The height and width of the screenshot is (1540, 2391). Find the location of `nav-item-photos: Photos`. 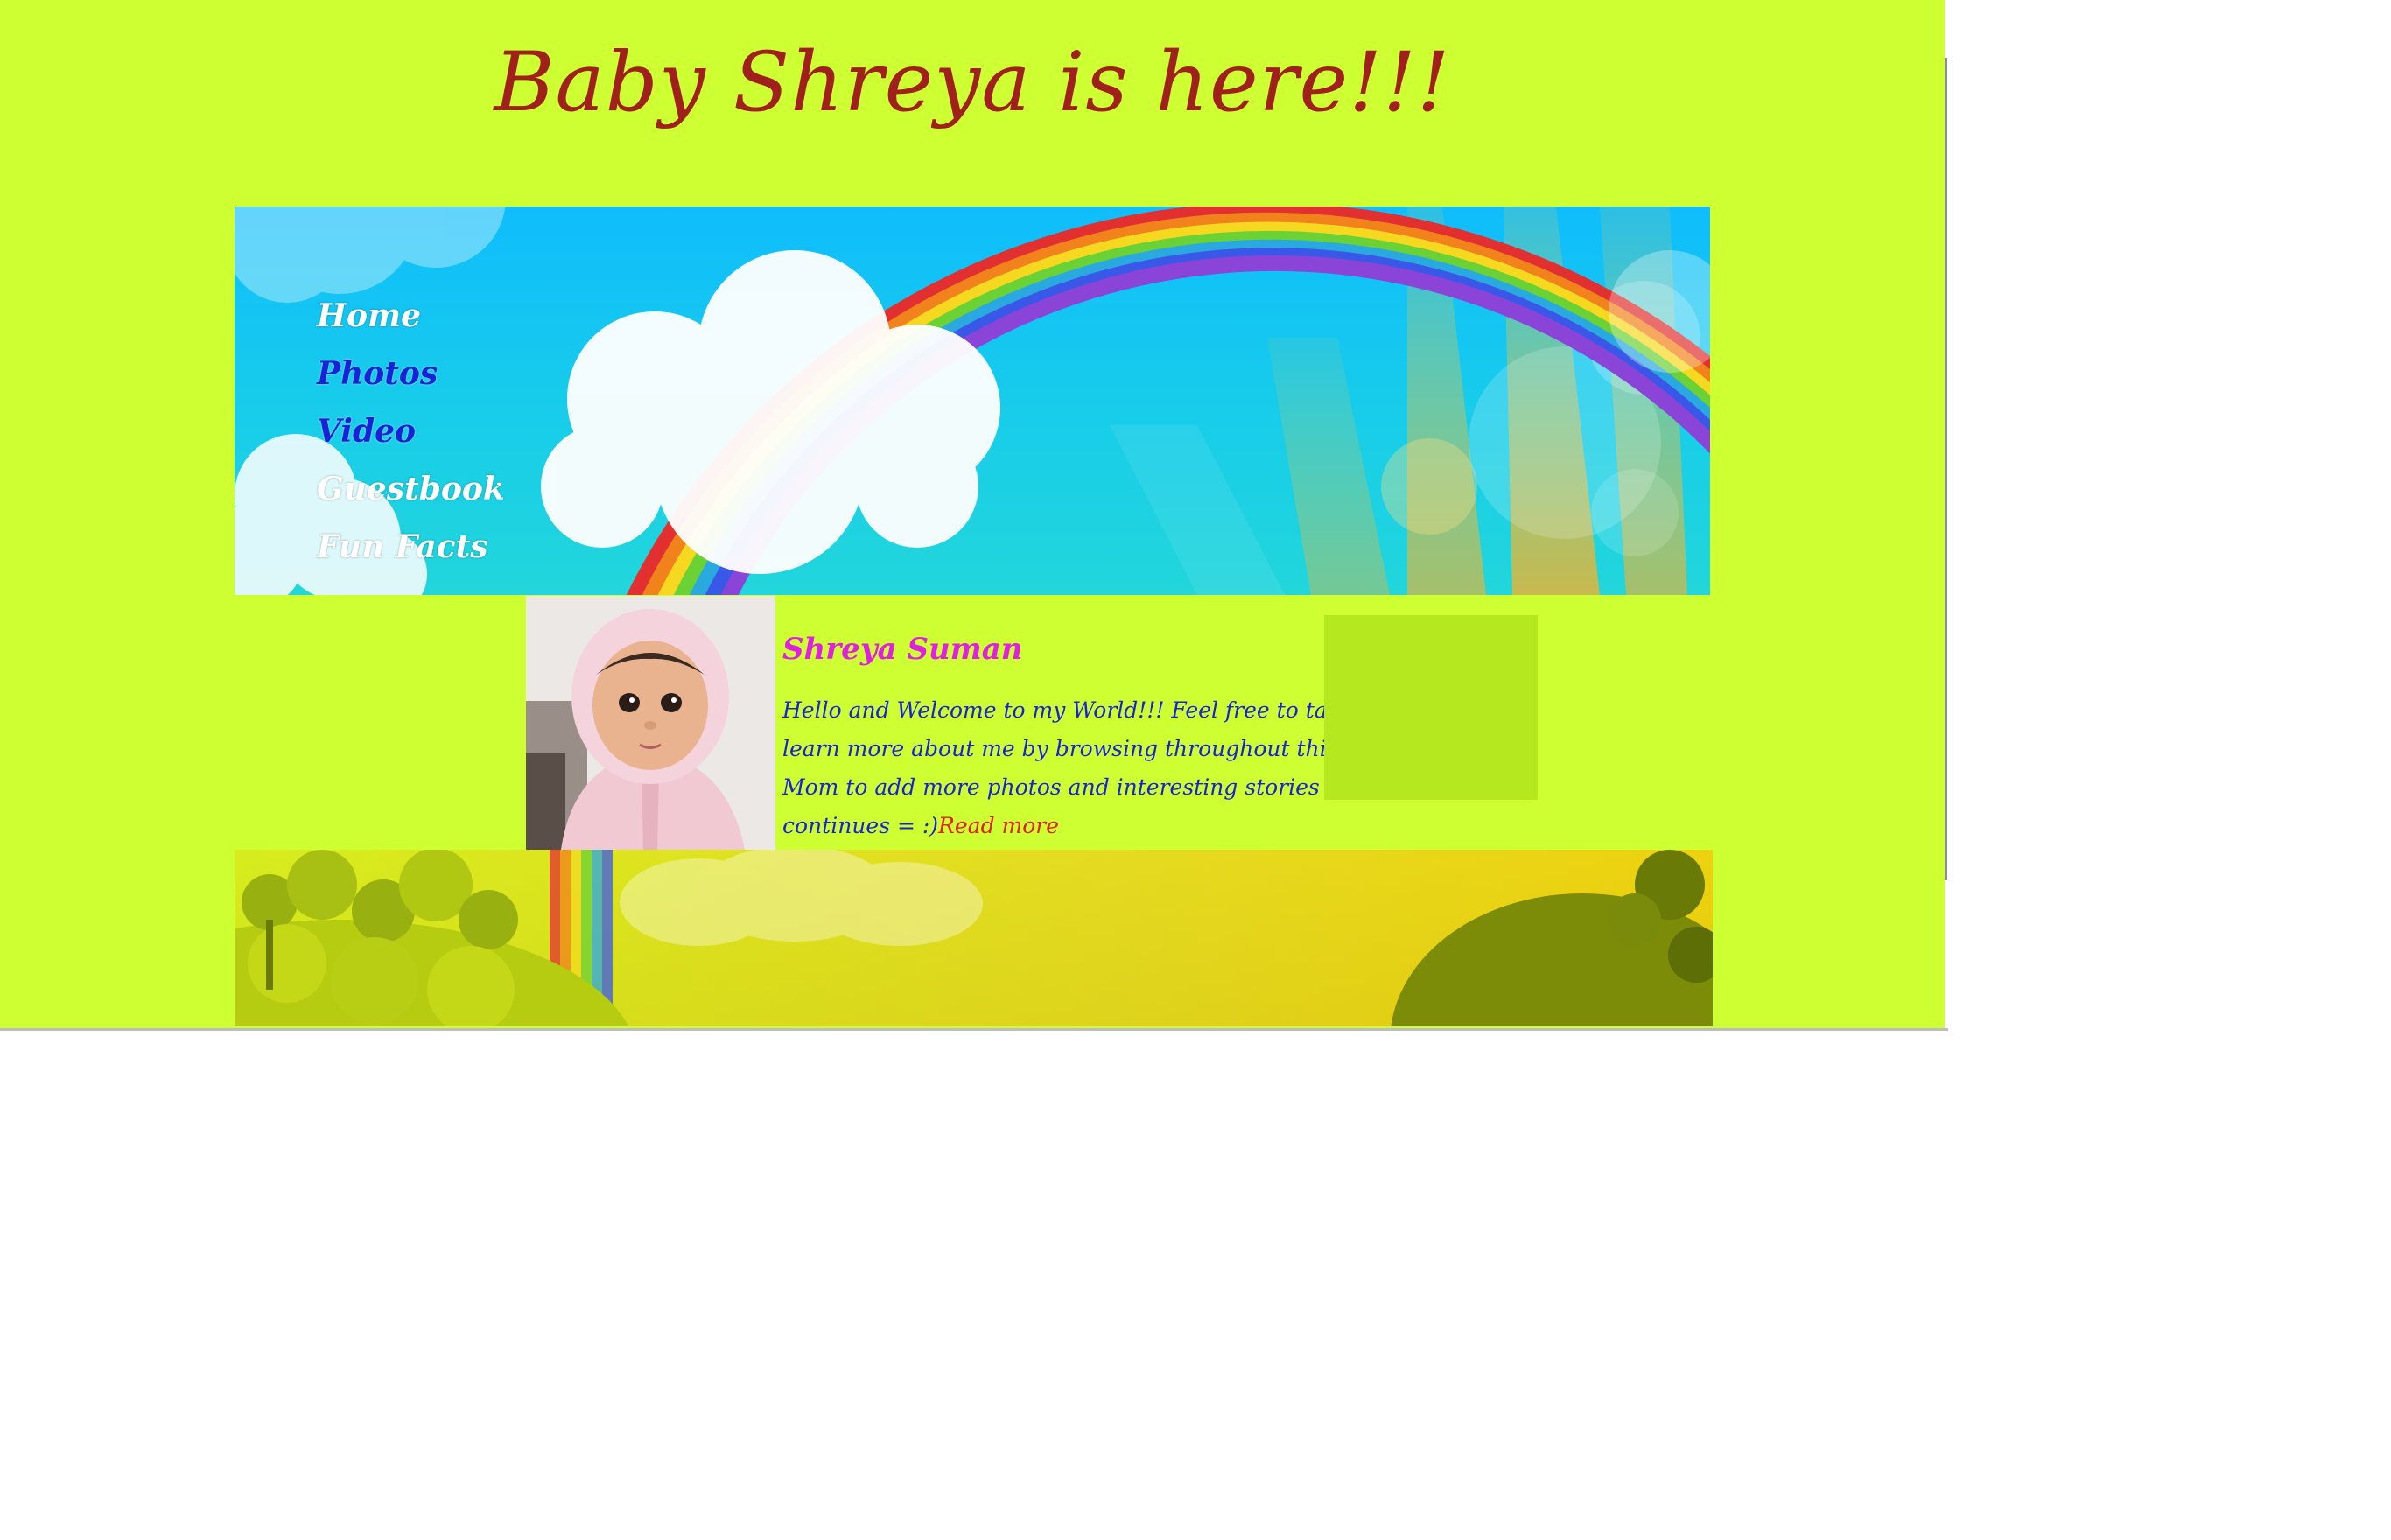

nav-item-photos: Photos is located at coordinates (411, 373).